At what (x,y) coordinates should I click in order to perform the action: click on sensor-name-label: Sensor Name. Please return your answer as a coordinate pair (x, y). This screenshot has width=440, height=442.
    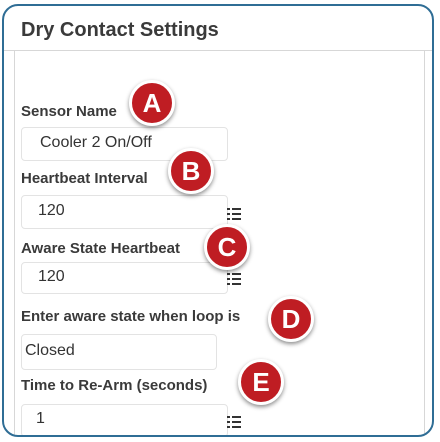
    Looking at the image, I should click on (69, 111).